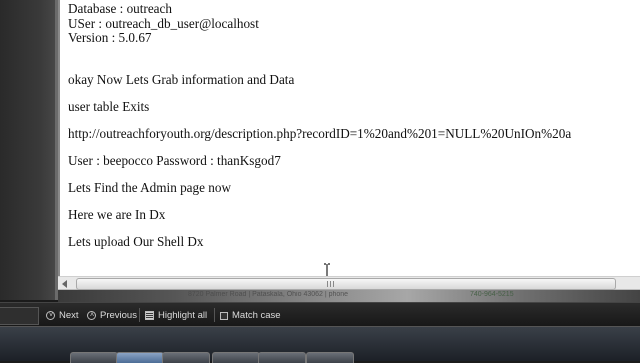 This screenshot has height=363, width=640. Describe the element at coordinates (224, 315) in the screenshot. I see `checkbox-icon` at that location.